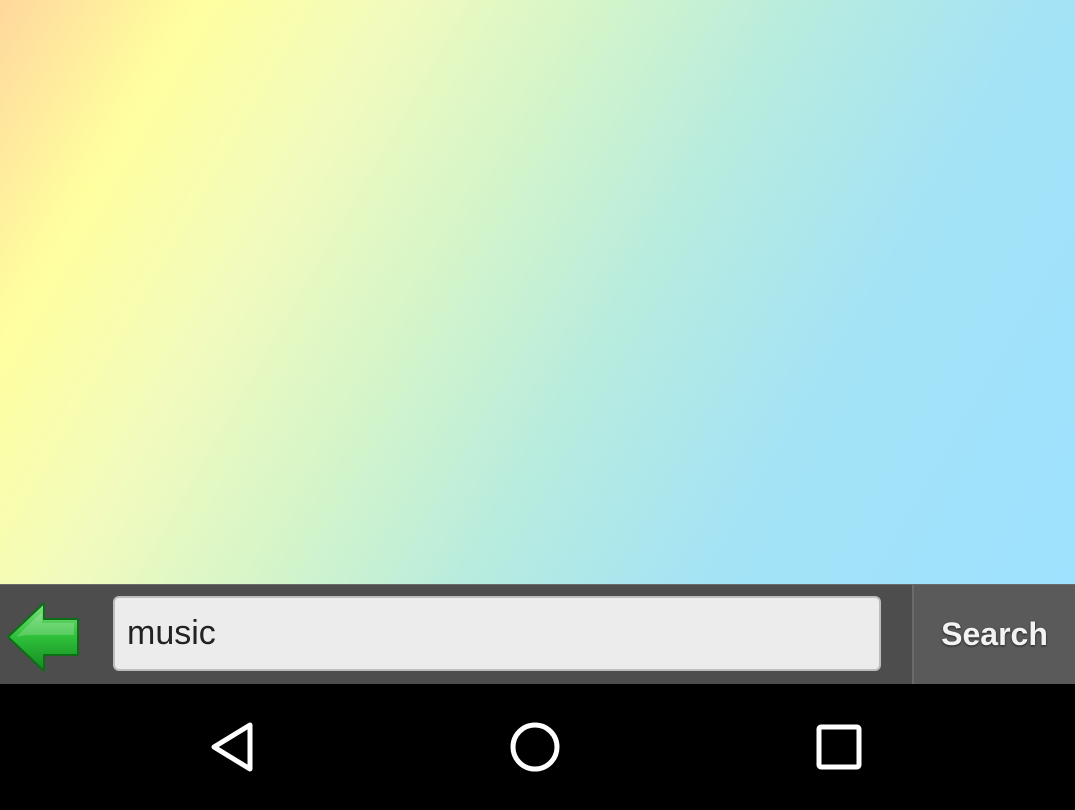  Describe the element at coordinates (994, 634) in the screenshot. I see `search-button: Search` at that location.